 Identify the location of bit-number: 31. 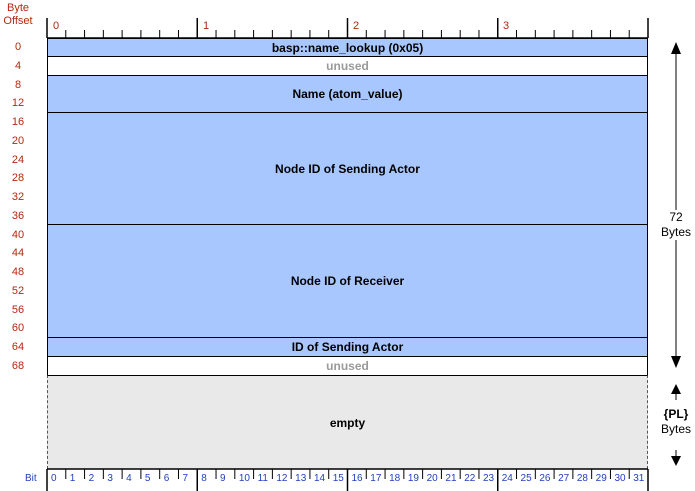
(639, 478).